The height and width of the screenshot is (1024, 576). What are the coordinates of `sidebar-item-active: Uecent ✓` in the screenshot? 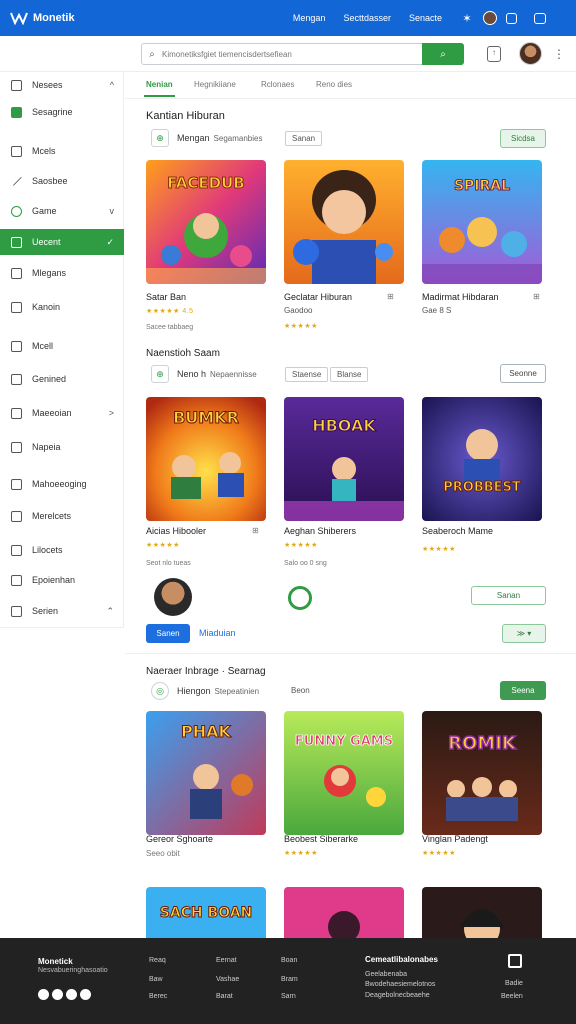 It's located at (62, 242).